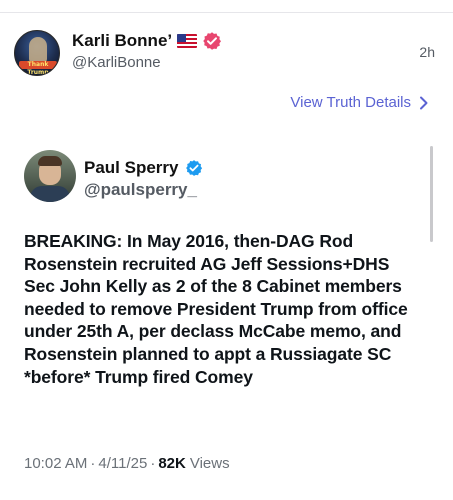  I want to click on quoted-post-meta: 10:02 AM · 4/11/25 · 82K Views, so click(127, 463).